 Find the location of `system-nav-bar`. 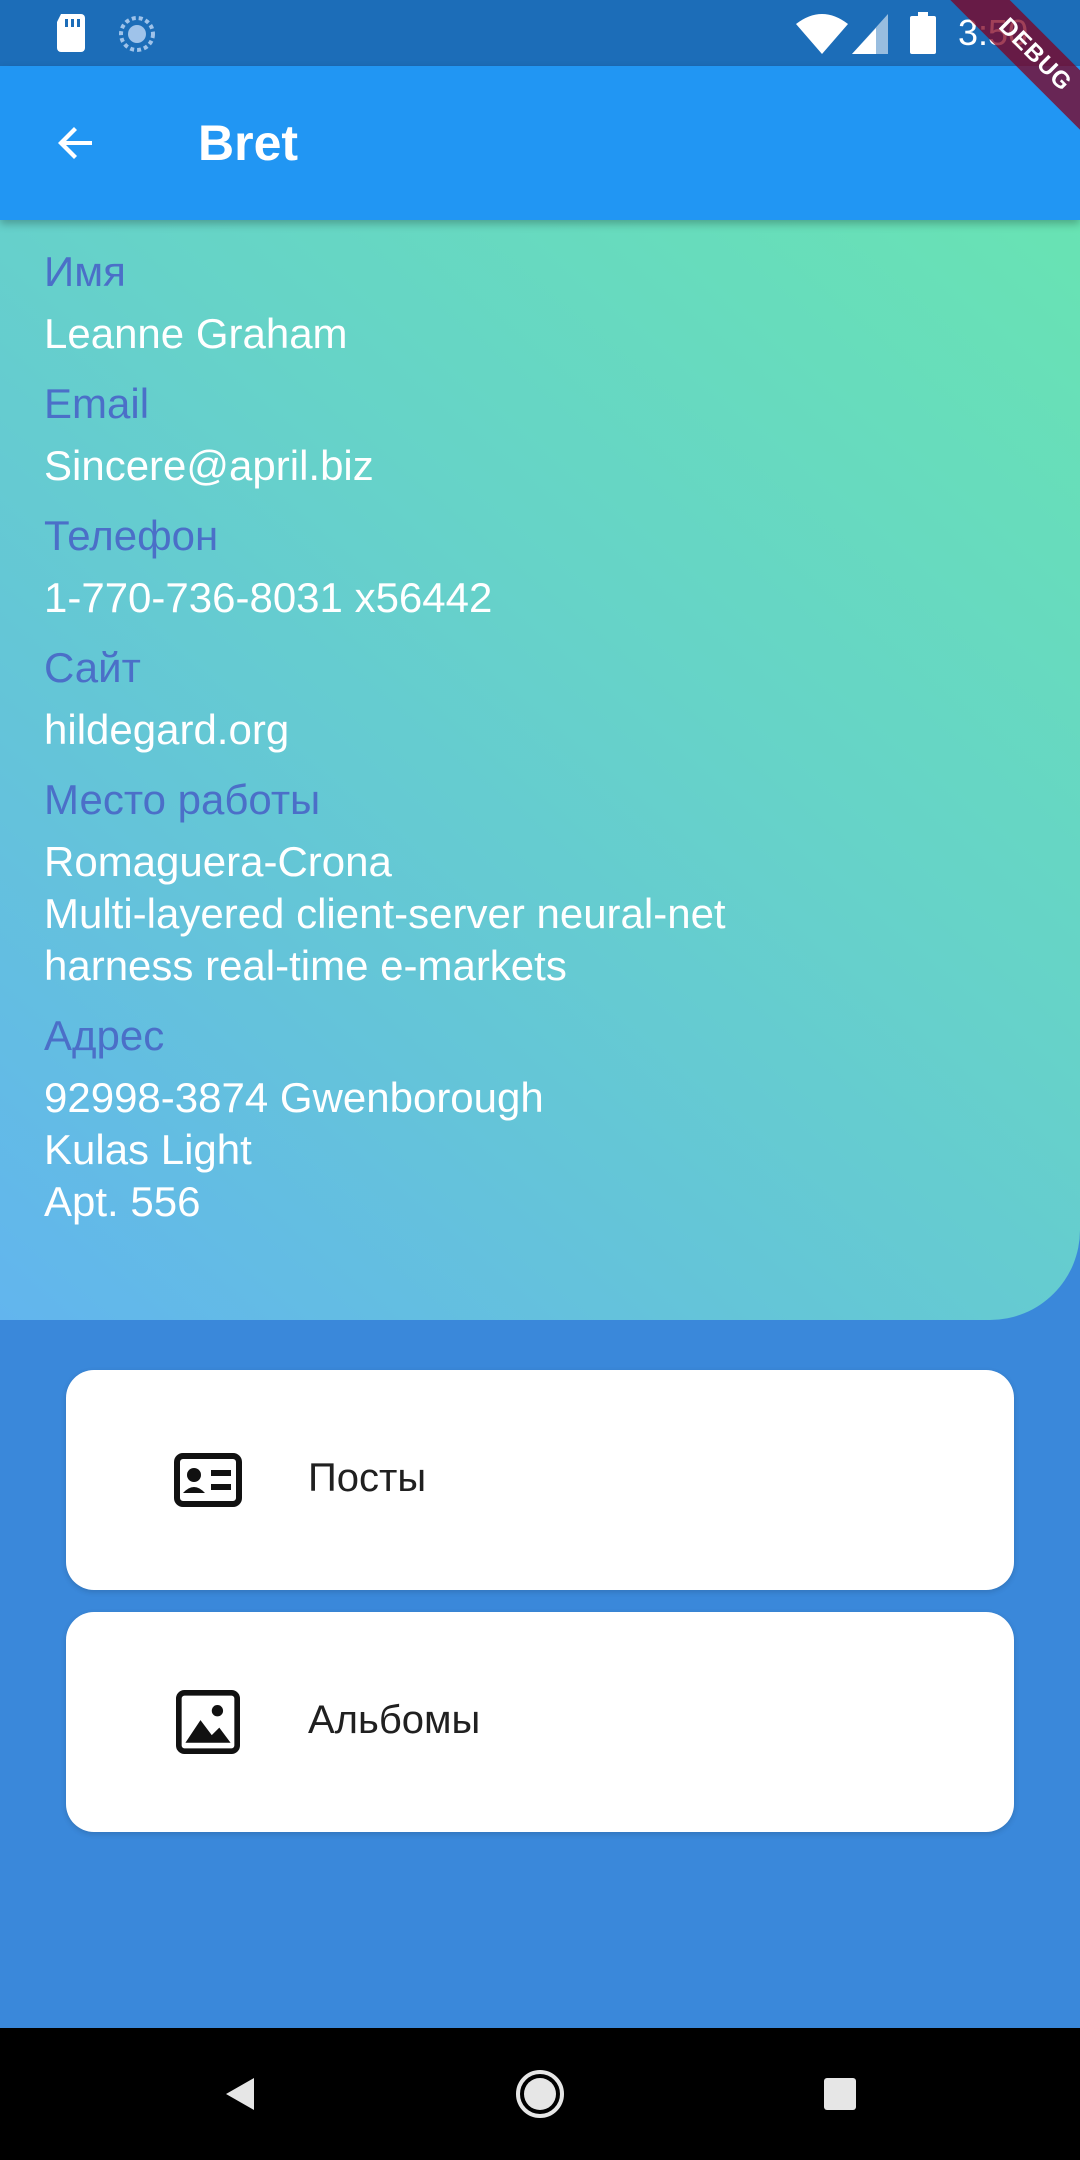

system-nav-bar is located at coordinates (540, 2094).